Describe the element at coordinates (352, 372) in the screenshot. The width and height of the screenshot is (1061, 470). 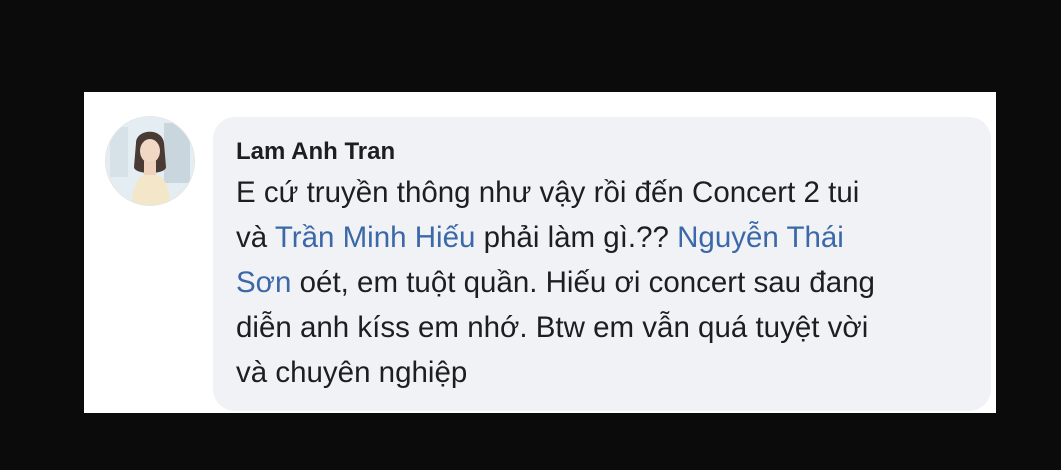
I see `comment-text-segment: và chuyên nghiệp` at that location.